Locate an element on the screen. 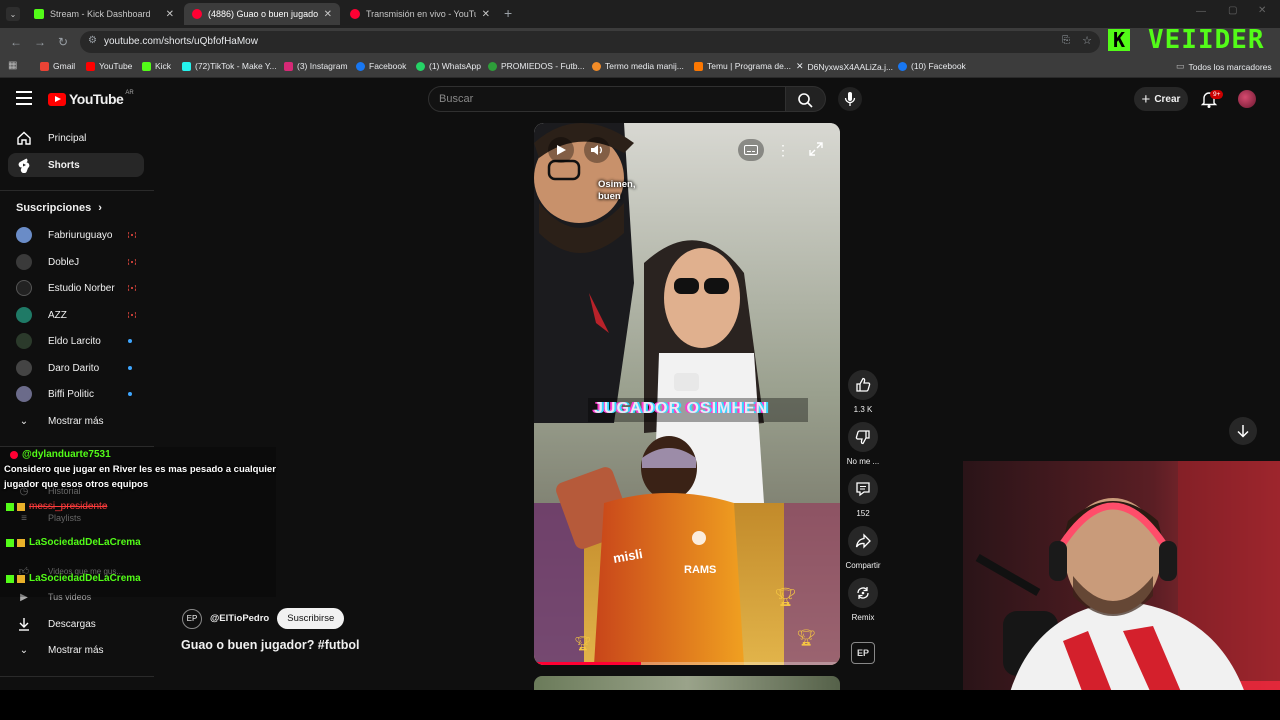 This screenshot has width=1280, height=720. short-title: Guao o buen jugador? #futbol is located at coordinates (270, 645).